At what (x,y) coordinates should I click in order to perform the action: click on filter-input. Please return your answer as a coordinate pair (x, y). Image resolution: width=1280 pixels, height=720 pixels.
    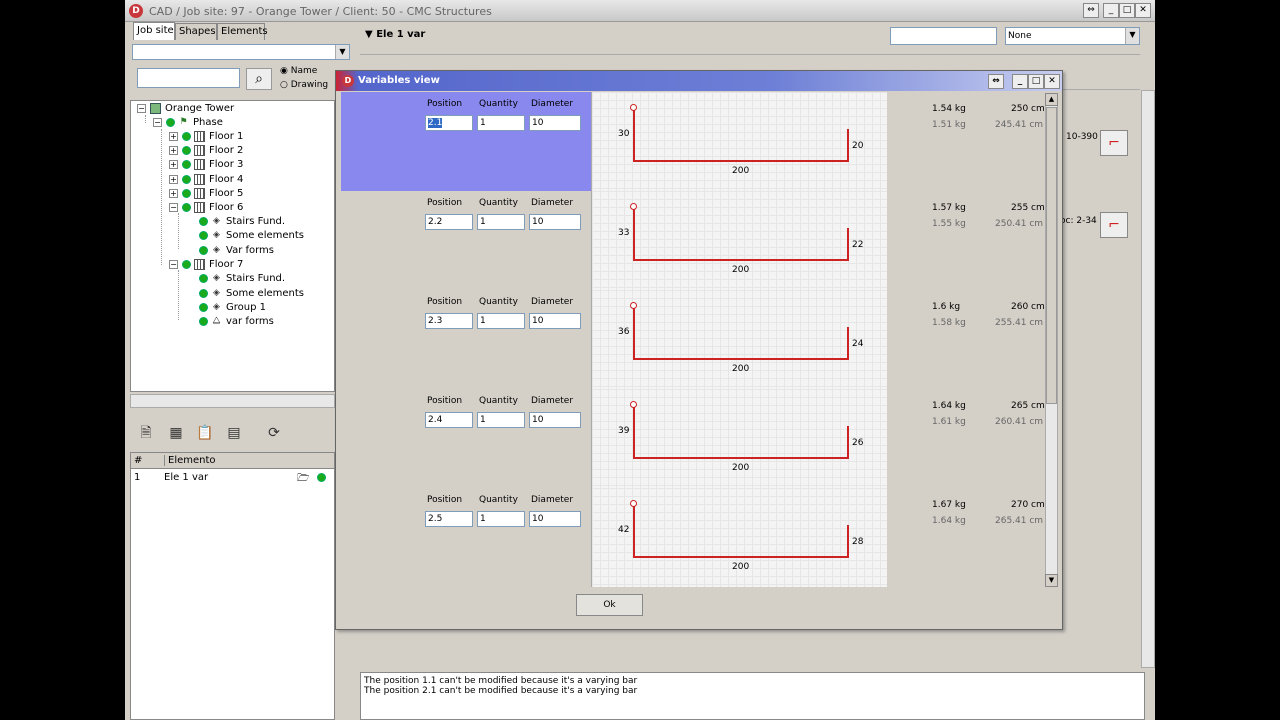
    Looking at the image, I should click on (943, 36).